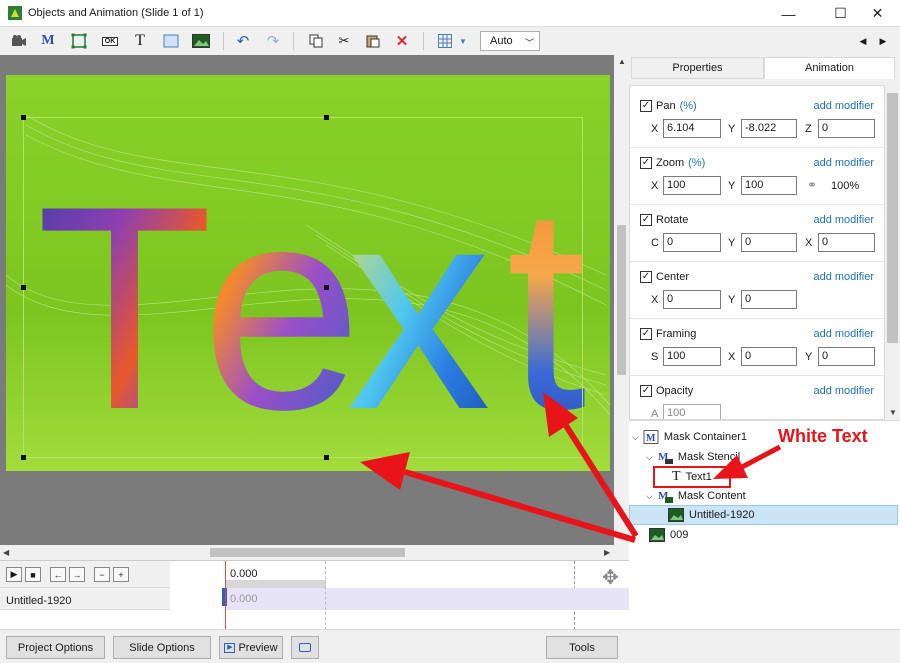 Image resolution: width=900 pixels, height=663 pixels. Describe the element at coordinates (171, 41) in the screenshot. I see `rectangle-icon` at that location.